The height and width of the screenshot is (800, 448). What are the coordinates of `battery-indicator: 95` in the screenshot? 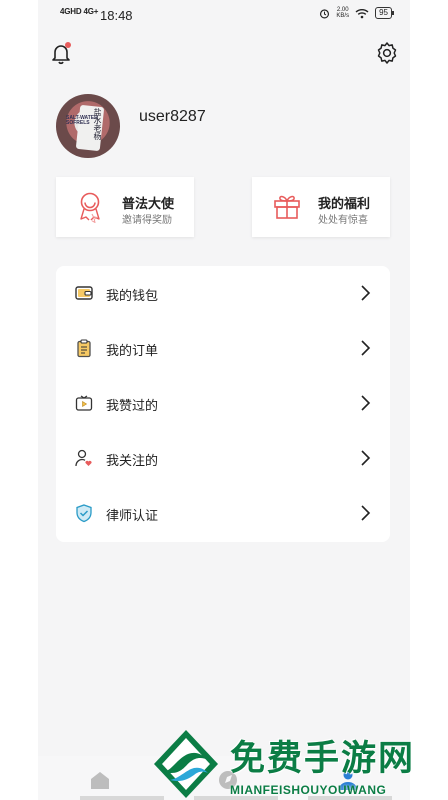 It's located at (384, 13).